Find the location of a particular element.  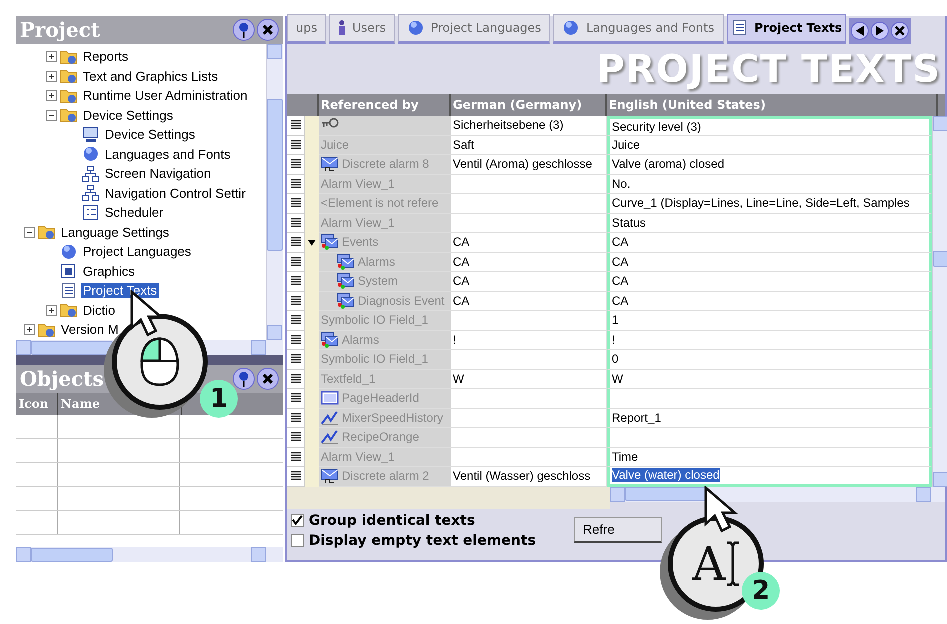

tree-item: Screen Navigation is located at coordinates (158, 174).